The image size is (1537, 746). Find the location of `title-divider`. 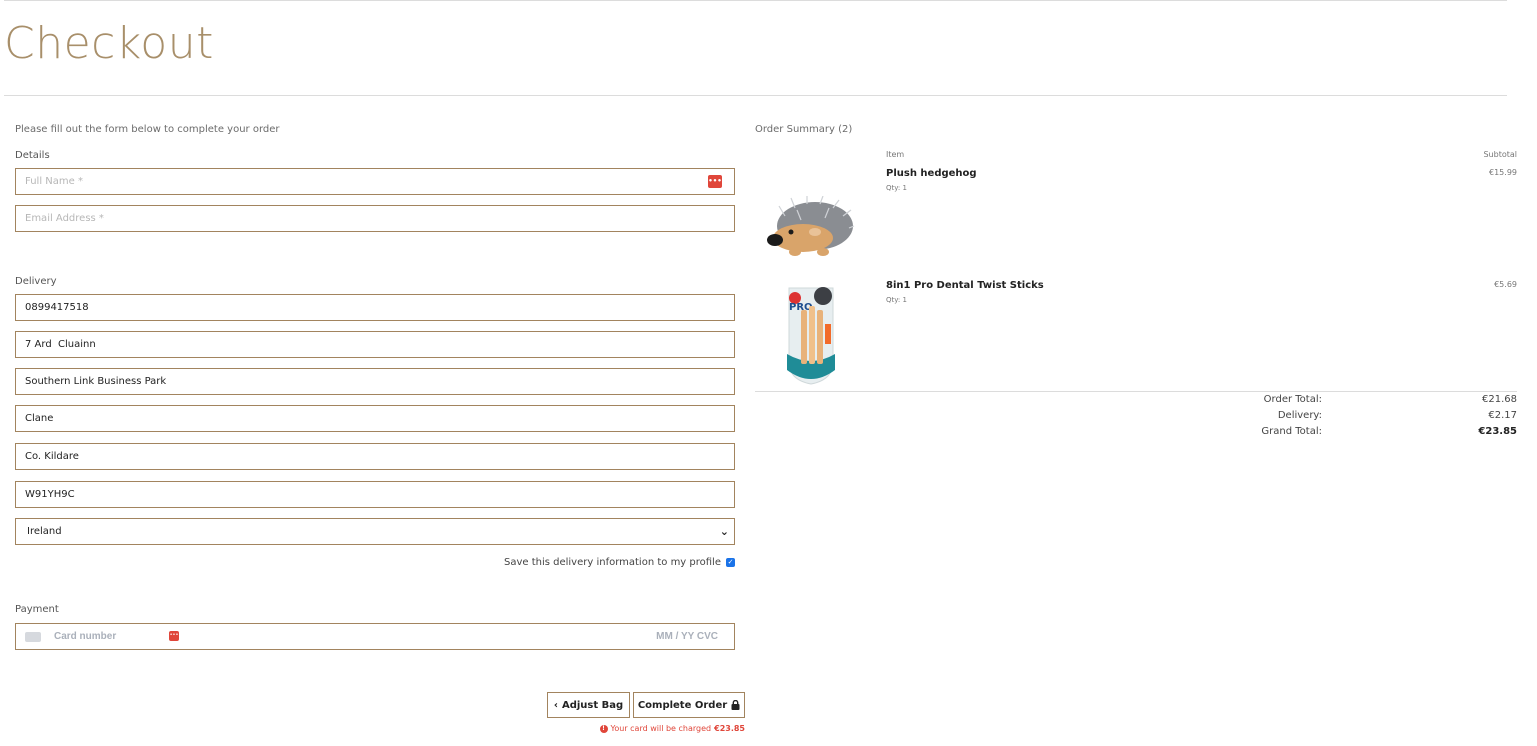

title-divider is located at coordinates (755, 95).